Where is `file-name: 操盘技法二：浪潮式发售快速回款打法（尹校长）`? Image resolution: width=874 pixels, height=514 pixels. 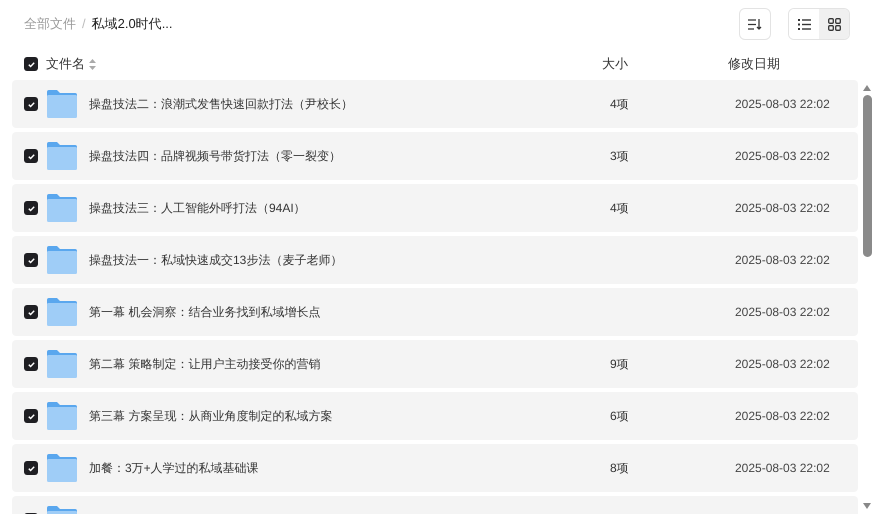
file-name: 操盘技法二：浪潮式发售快速回款打法（尹校长） is located at coordinates (221, 104).